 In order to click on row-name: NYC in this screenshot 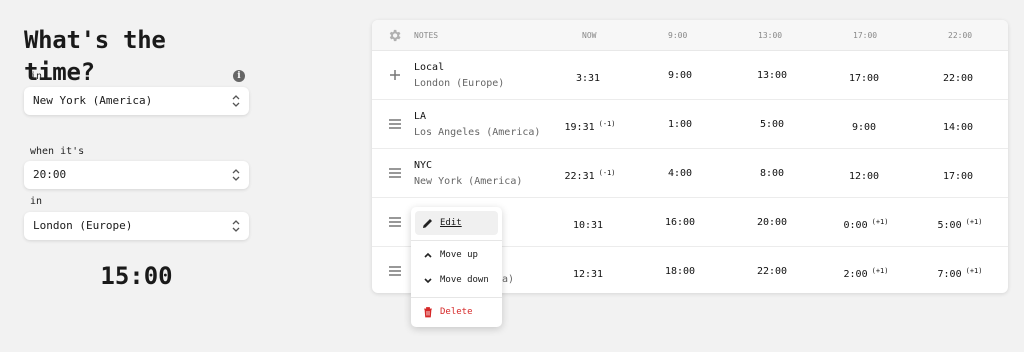, I will do `click(423, 165)`.